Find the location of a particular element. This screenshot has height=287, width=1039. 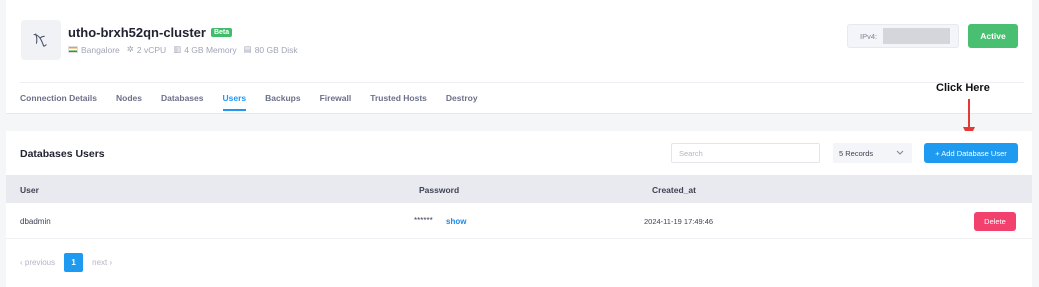

memory-spec: ▥ 4 GB Memory is located at coordinates (204, 49).